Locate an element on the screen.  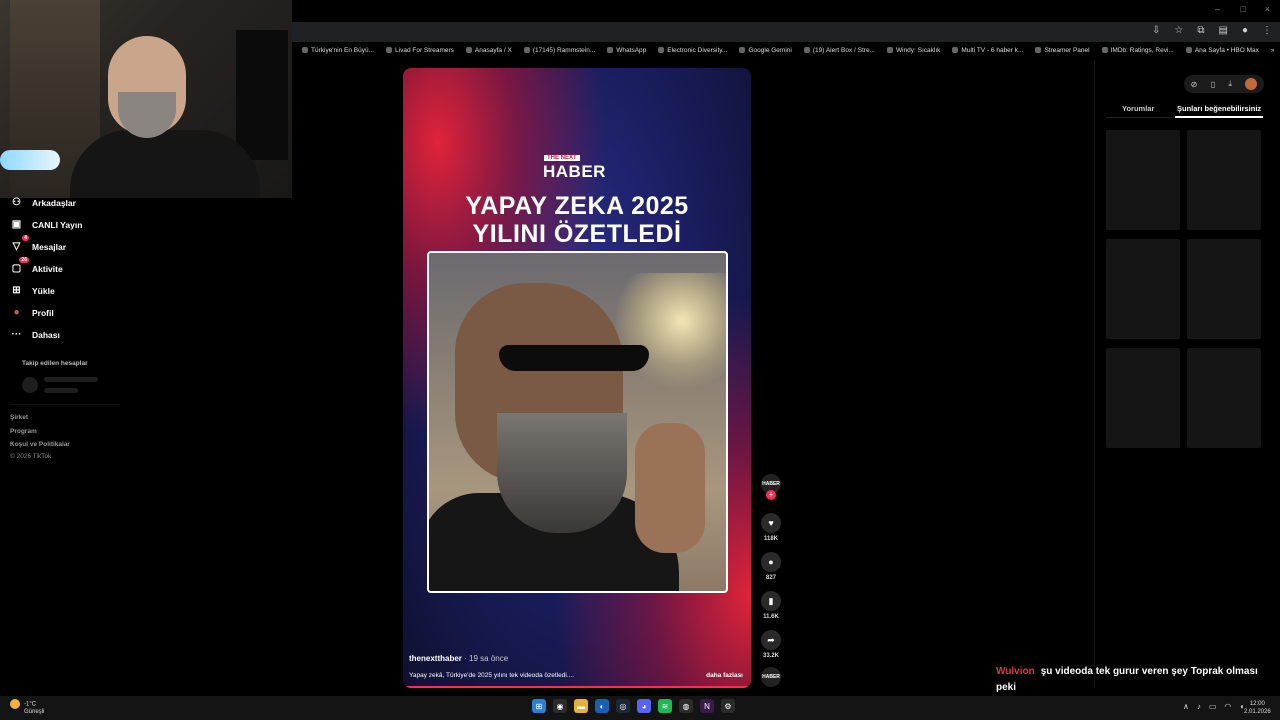
more-icon: ··· is located at coordinates (16, 334).